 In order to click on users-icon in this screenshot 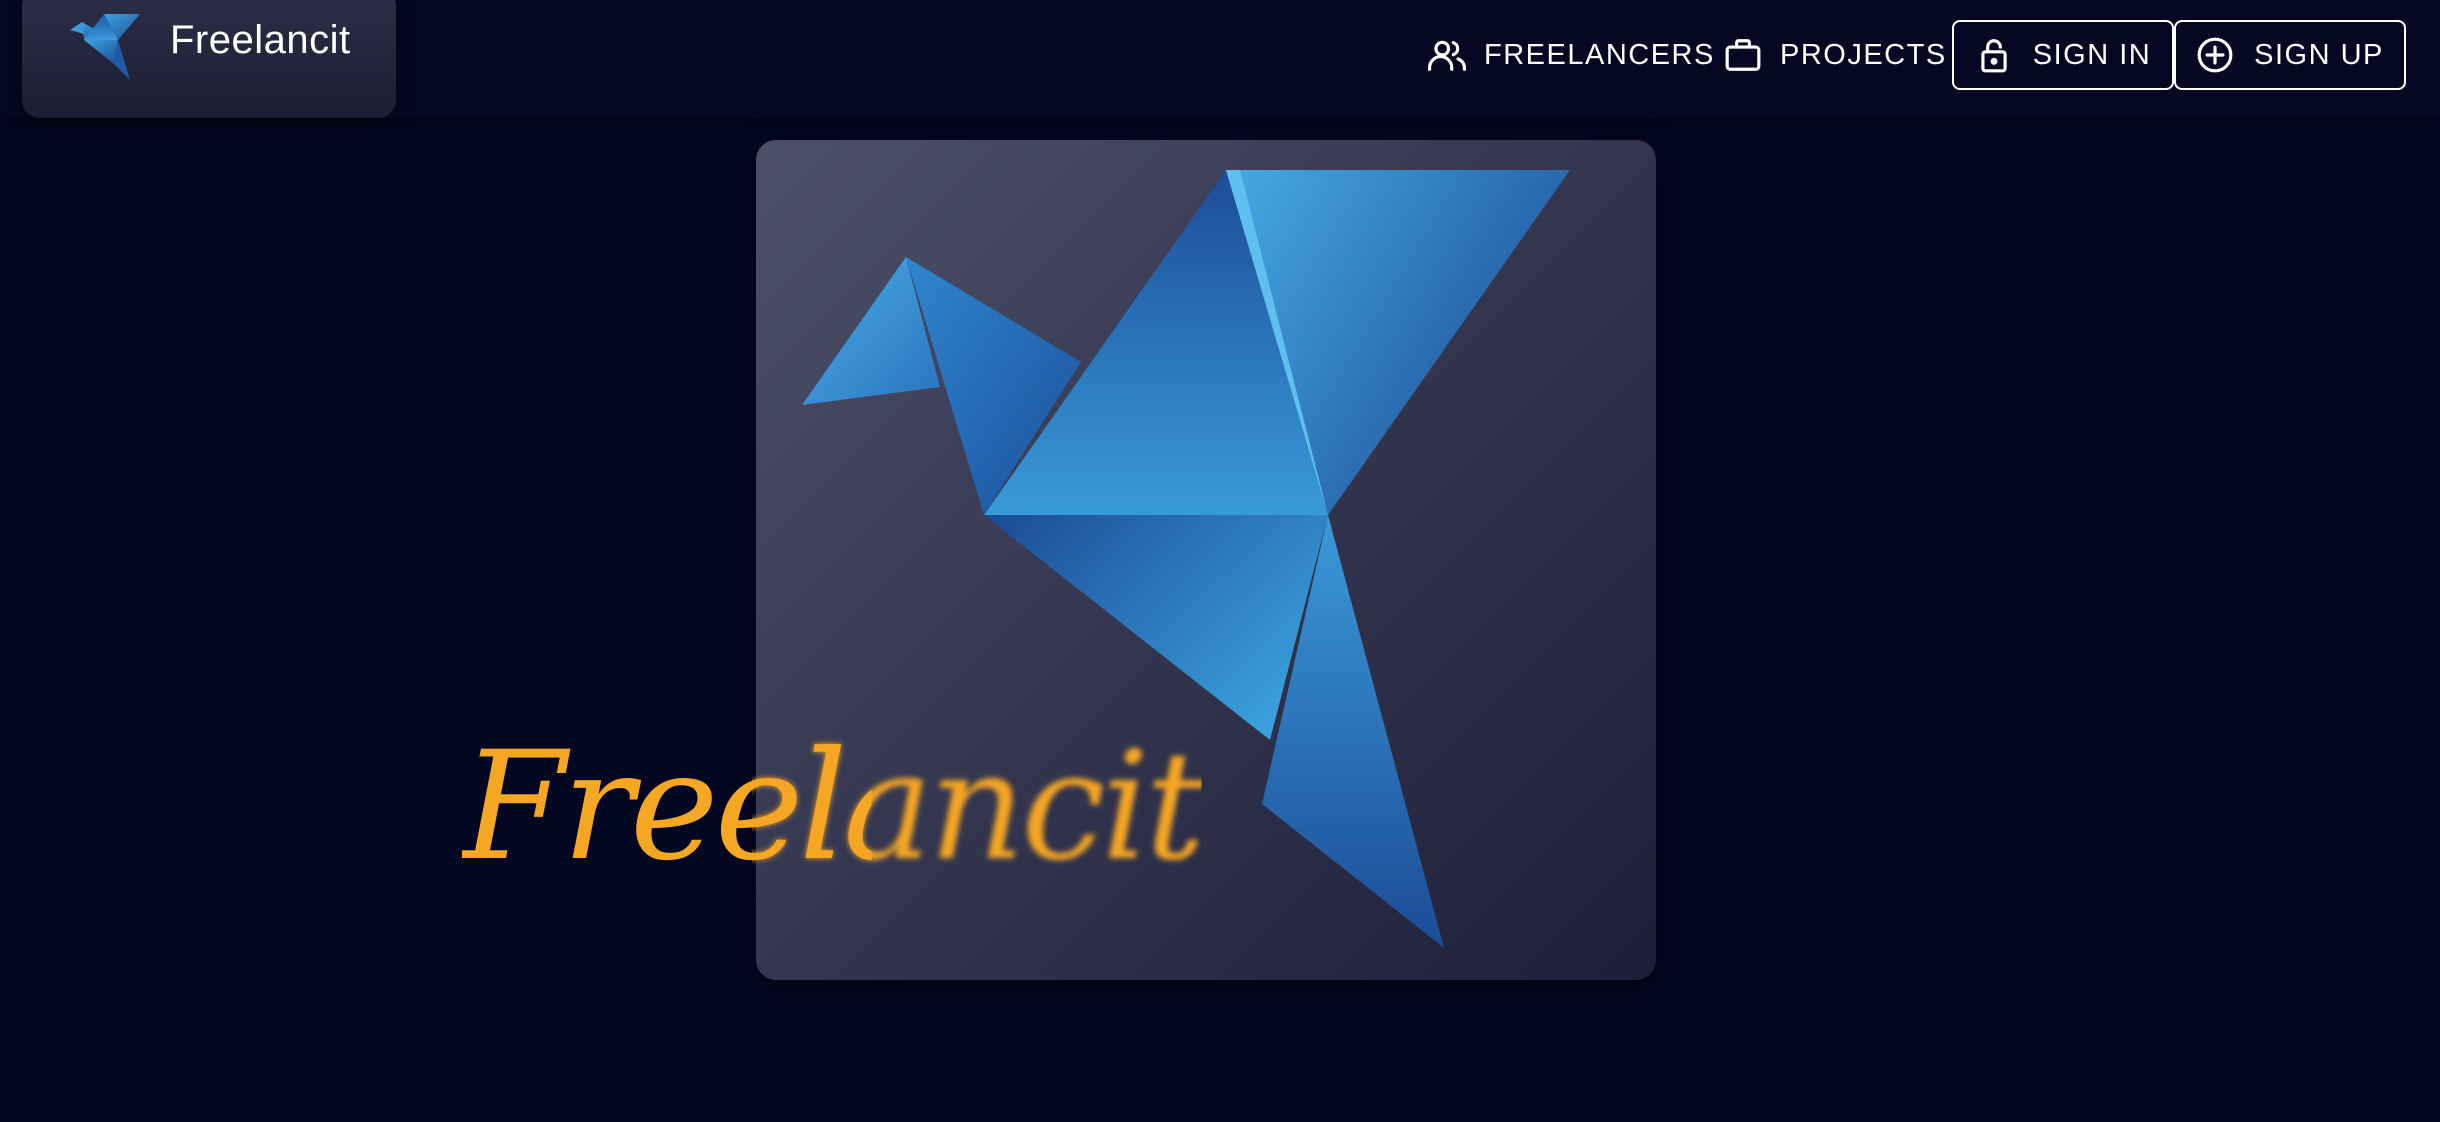, I will do `click(1447, 55)`.